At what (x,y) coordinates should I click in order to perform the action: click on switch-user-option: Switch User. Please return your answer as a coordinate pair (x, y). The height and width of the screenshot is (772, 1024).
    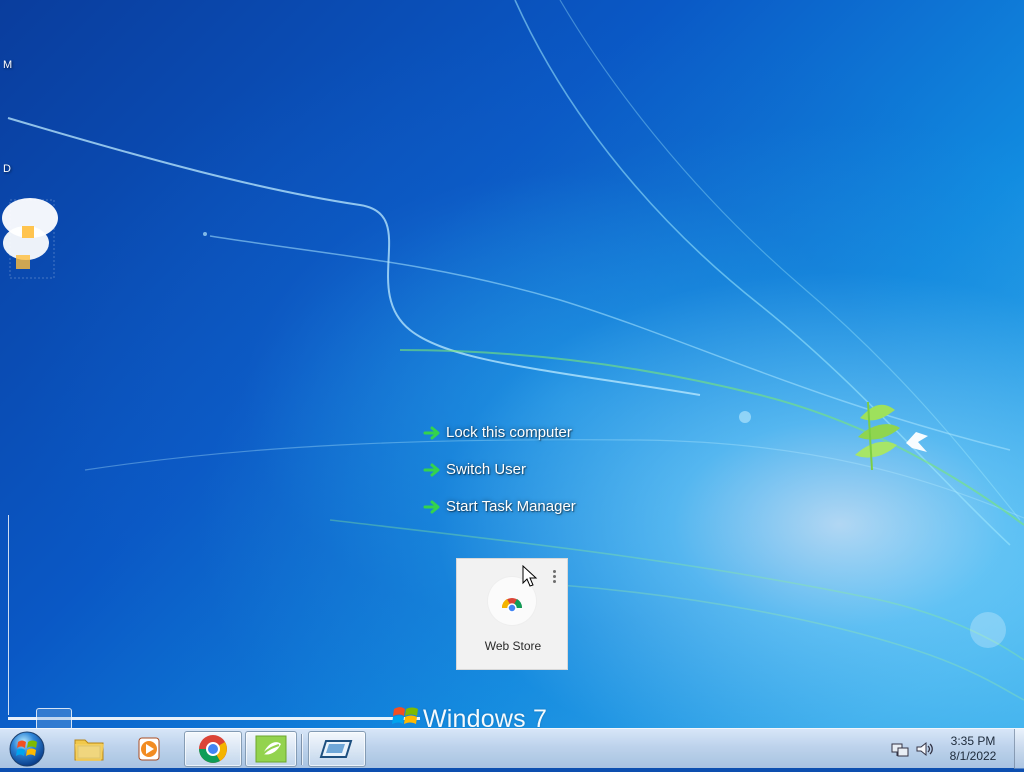
    Looking at the image, I should click on (518, 469).